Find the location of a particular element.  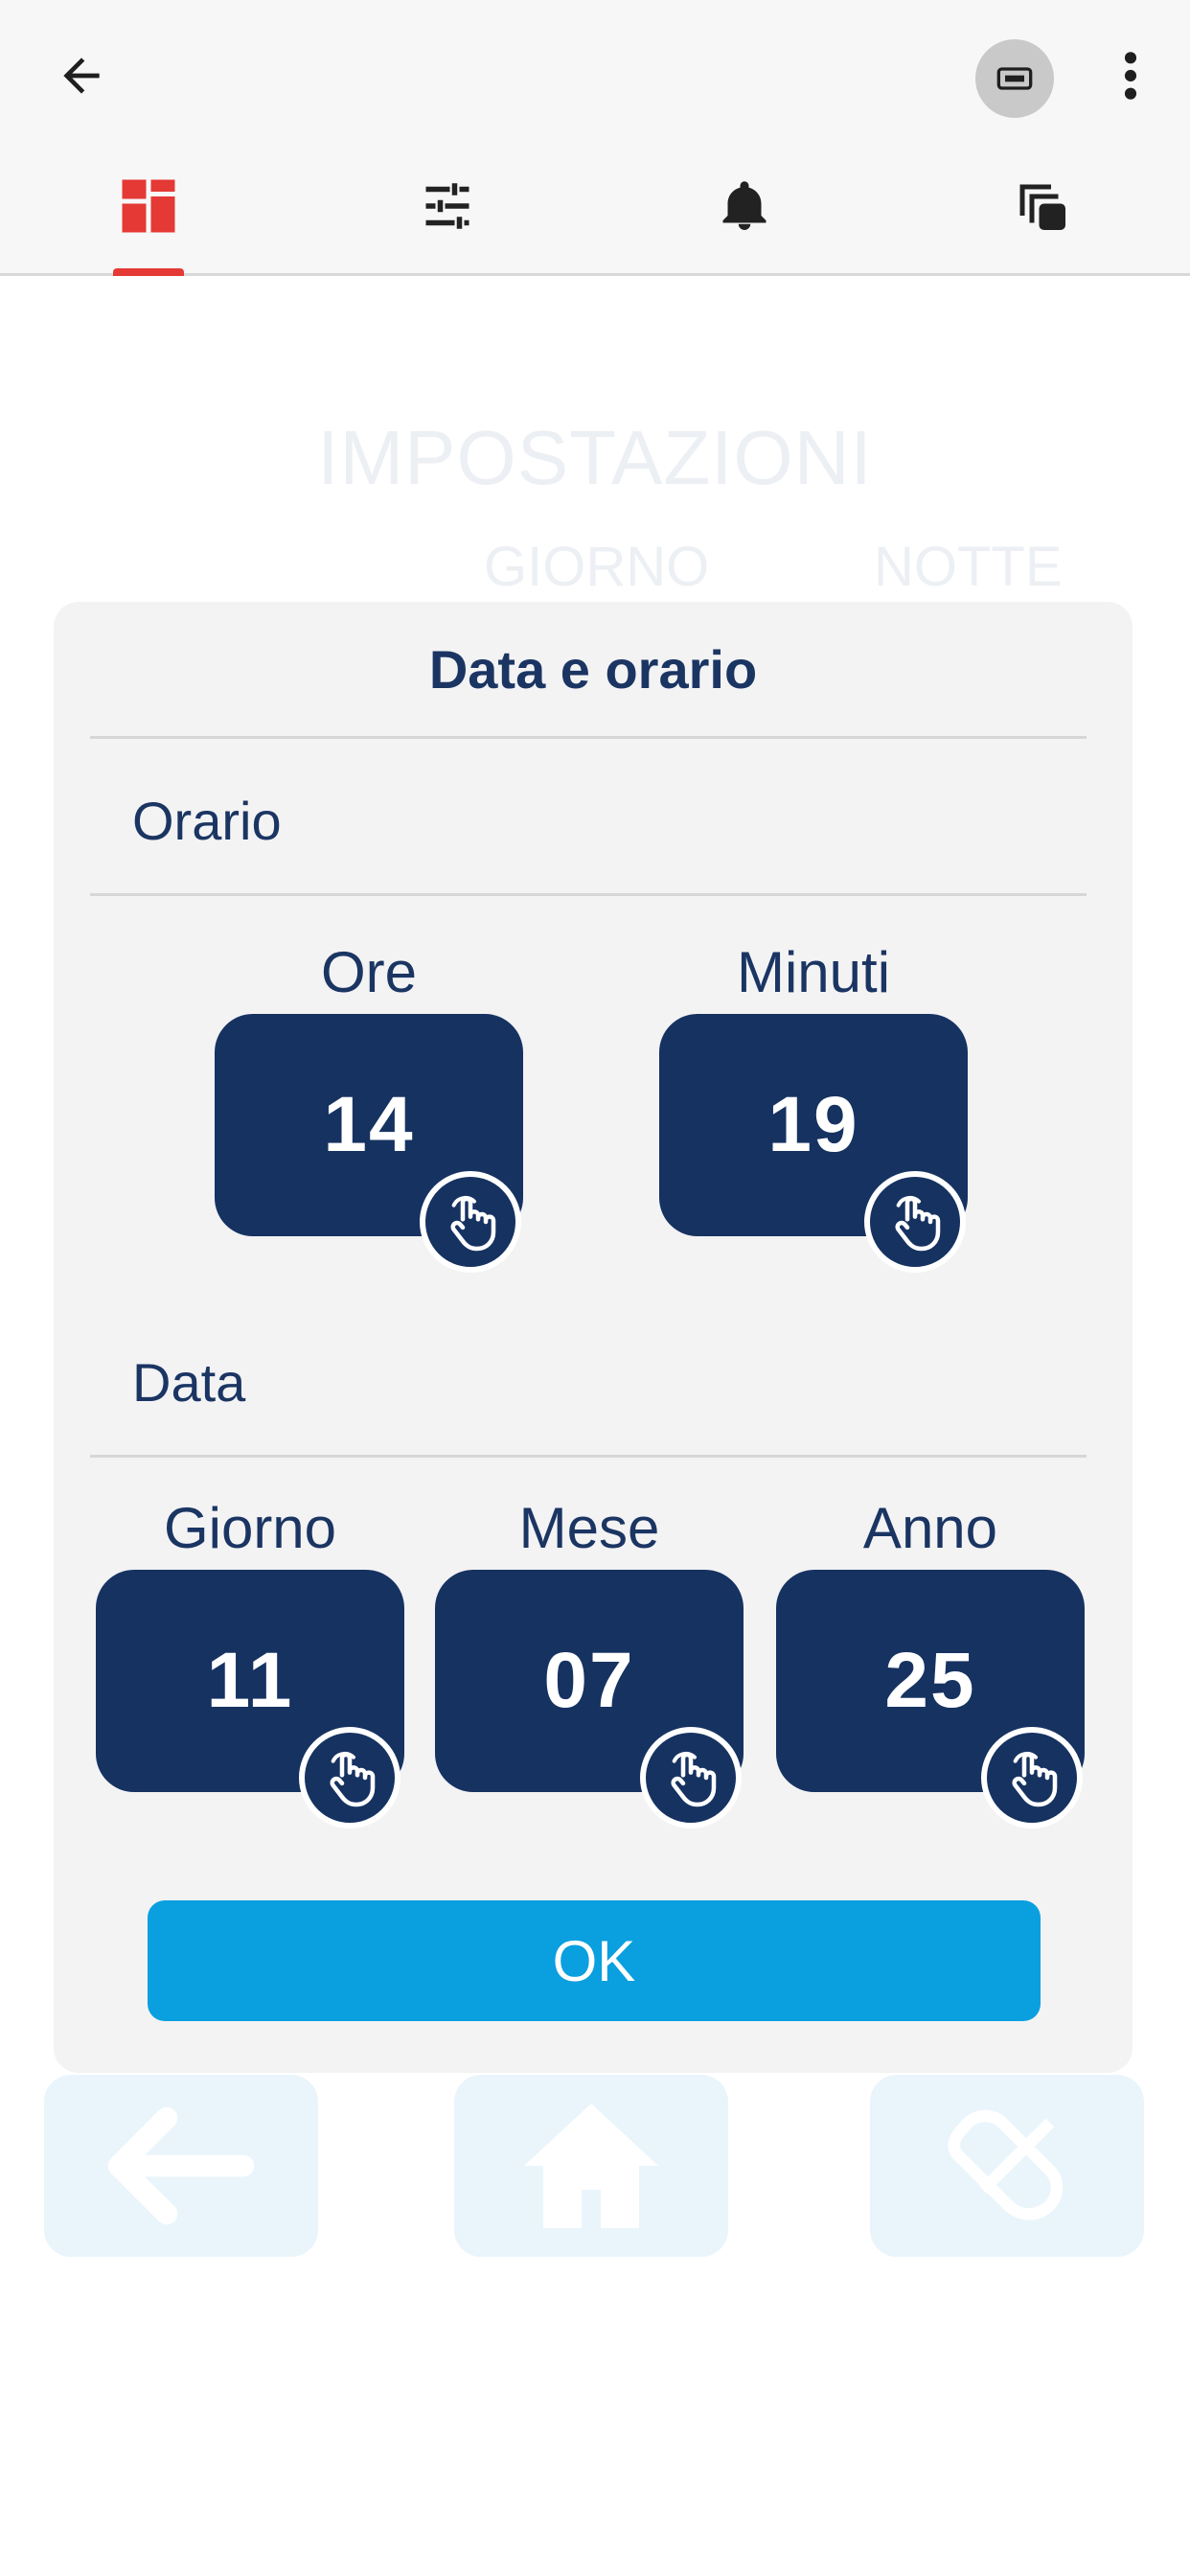

sliders-icon is located at coordinates (447, 206).